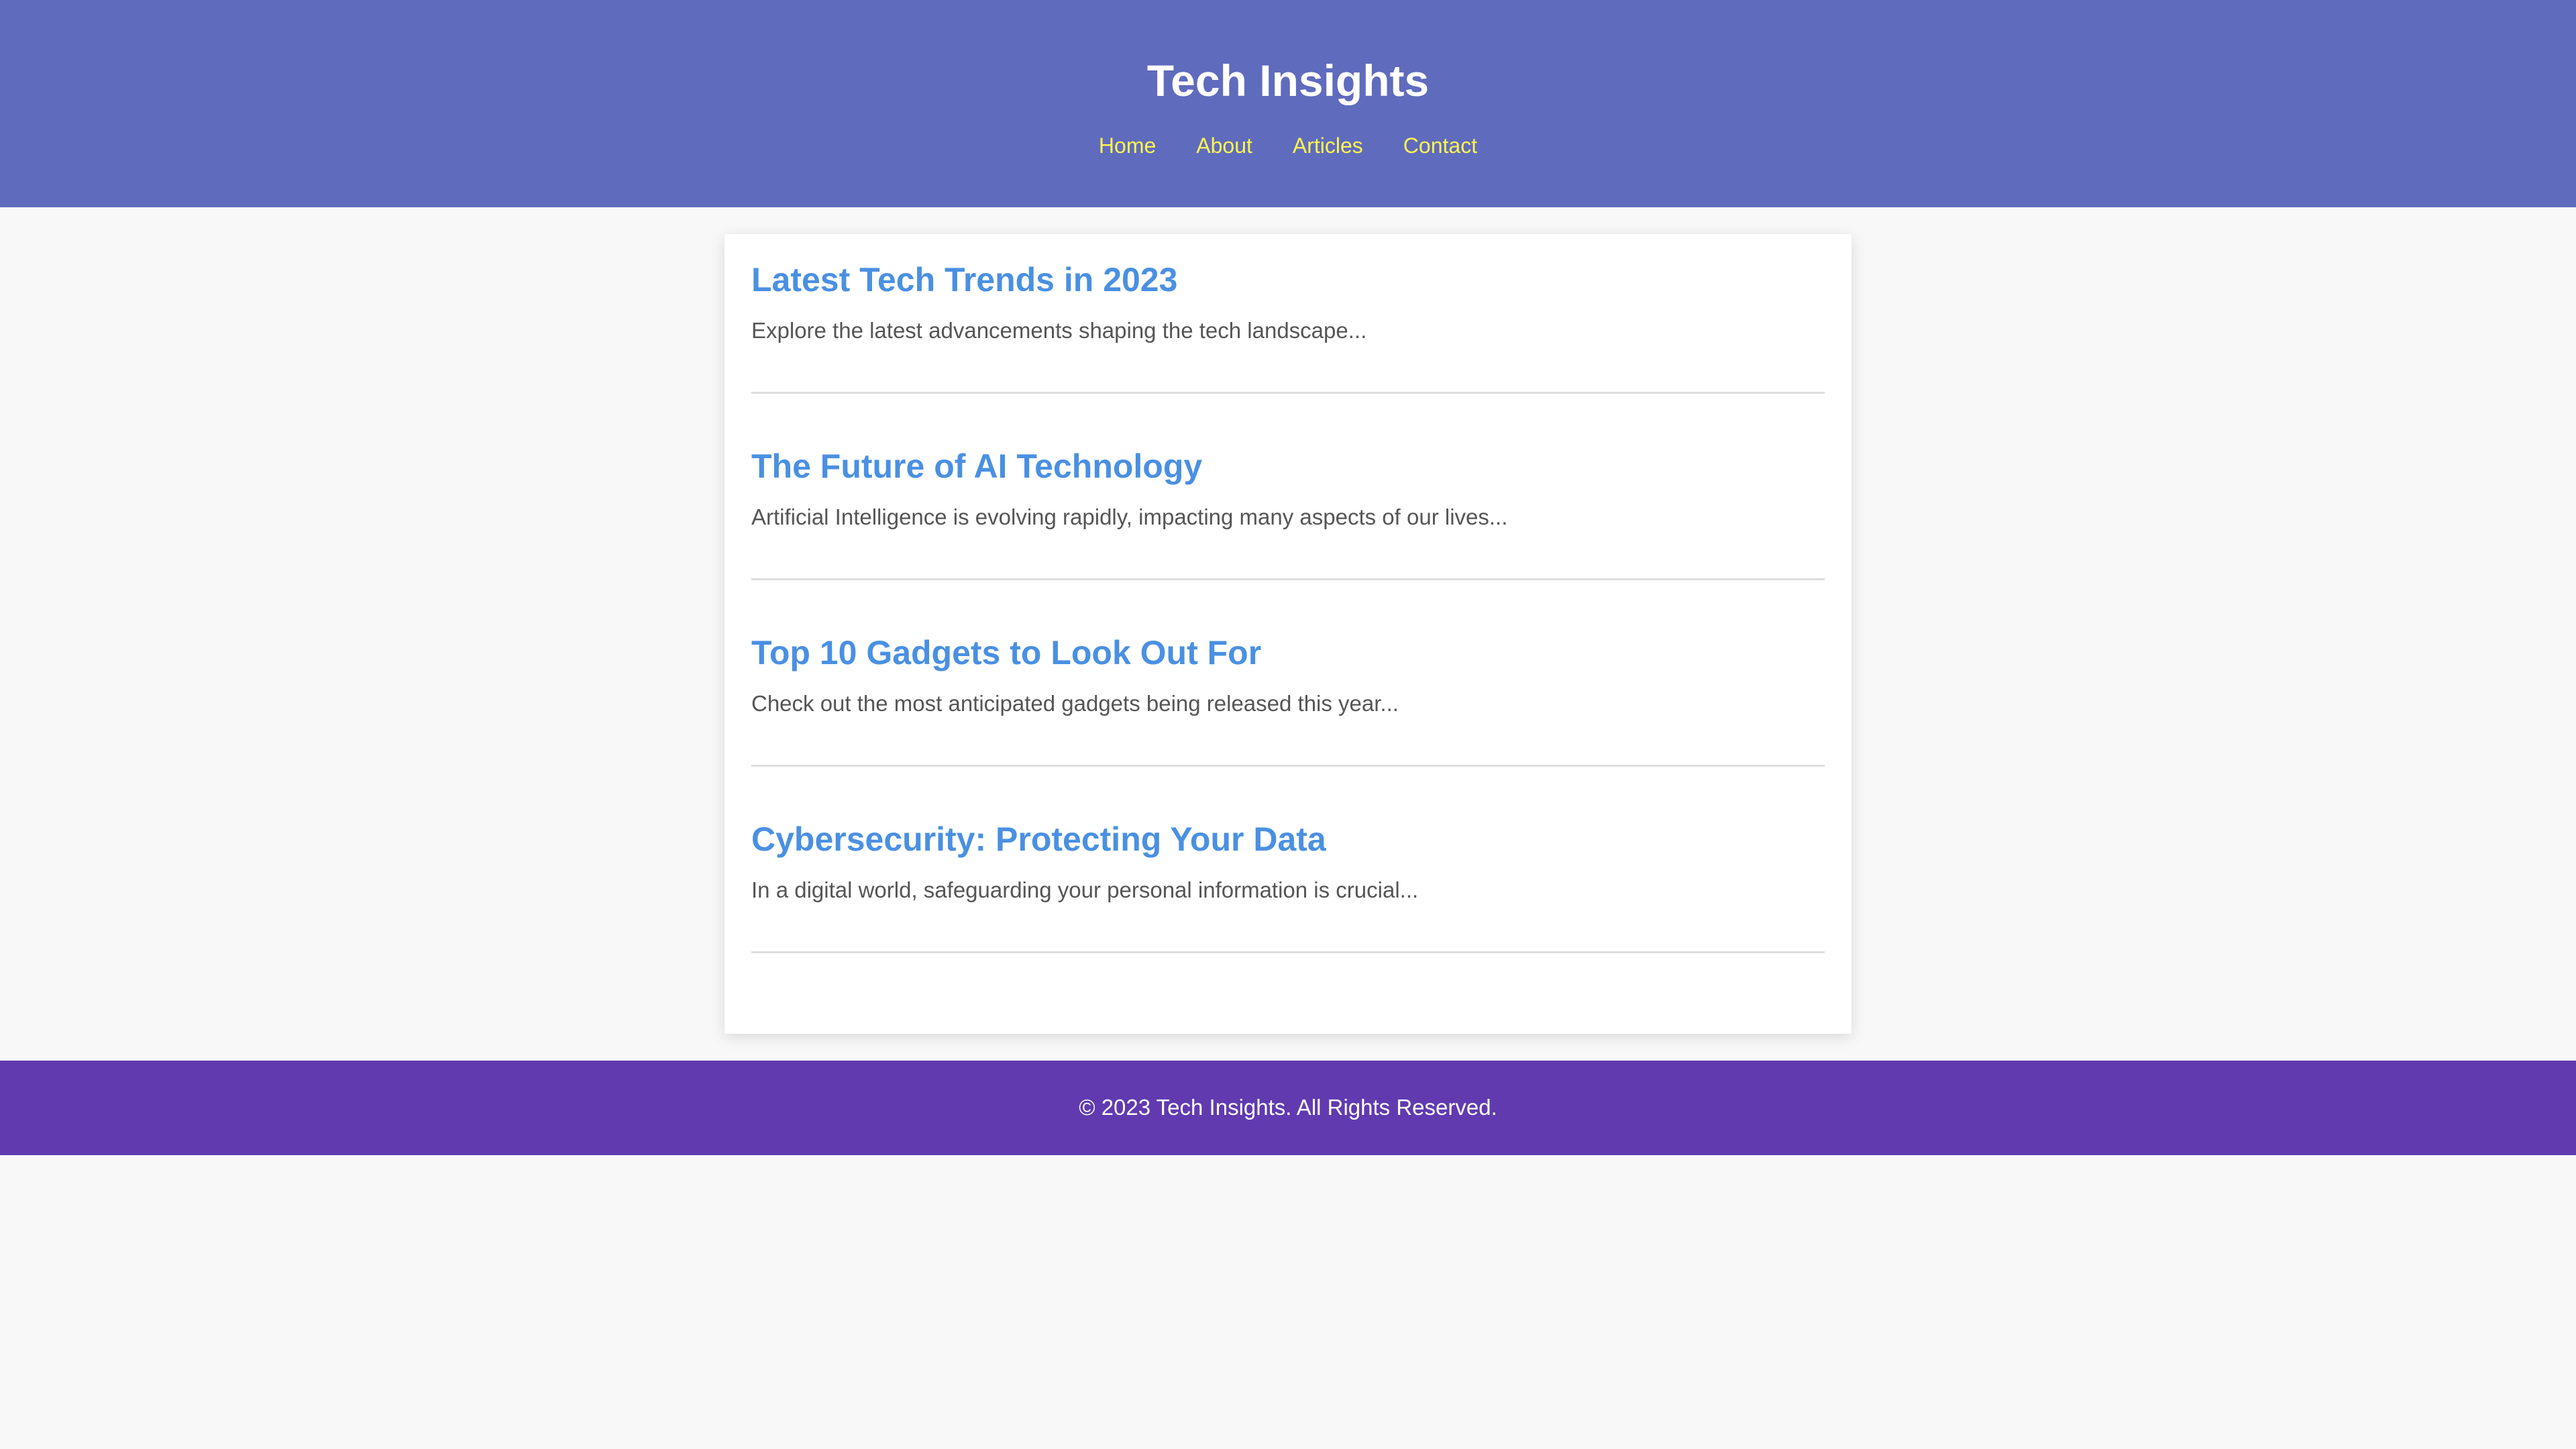 The width and height of the screenshot is (2576, 1449). I want to click on article-title: Cybersecurity: Protecting Your Data, so click(1288, 839).